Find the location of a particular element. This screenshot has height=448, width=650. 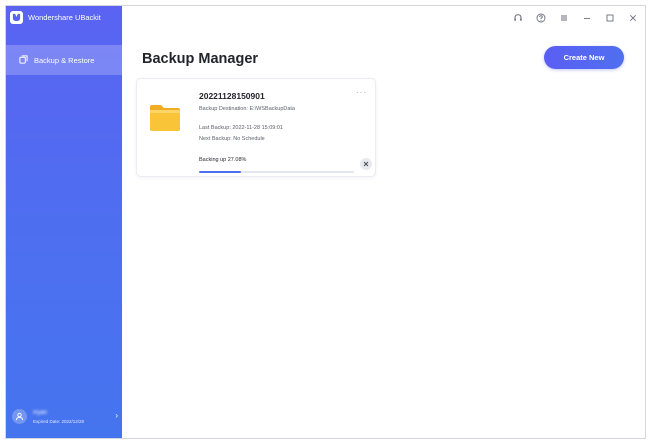

user-info: Ryan Expired Date: 2022/12/28 is located at coordinates (58, 416).